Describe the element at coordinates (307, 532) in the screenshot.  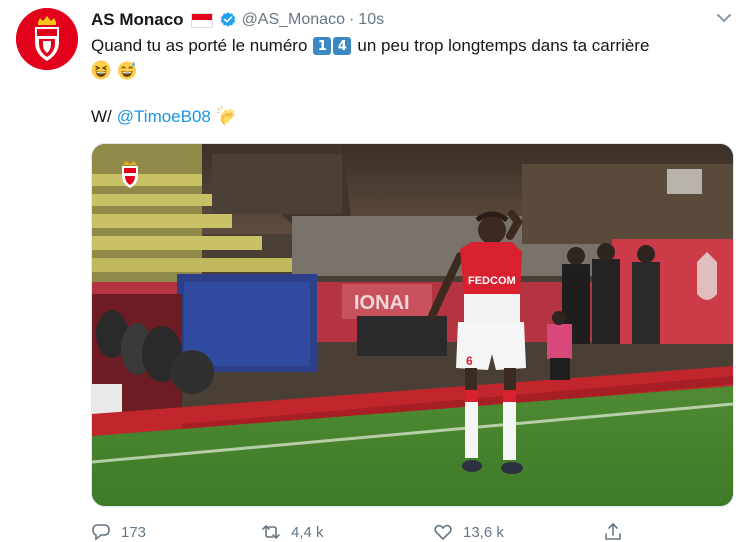
I see `retweet-count: 4,4 k` at that location.